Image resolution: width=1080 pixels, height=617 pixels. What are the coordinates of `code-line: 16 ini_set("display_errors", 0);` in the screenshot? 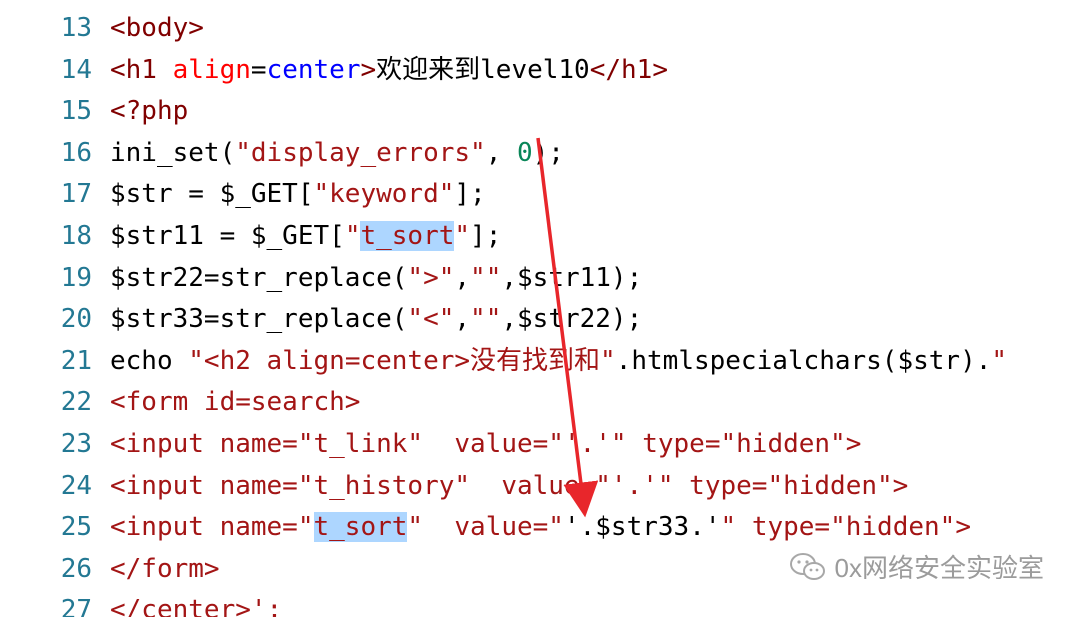 It's located at (540, 154).